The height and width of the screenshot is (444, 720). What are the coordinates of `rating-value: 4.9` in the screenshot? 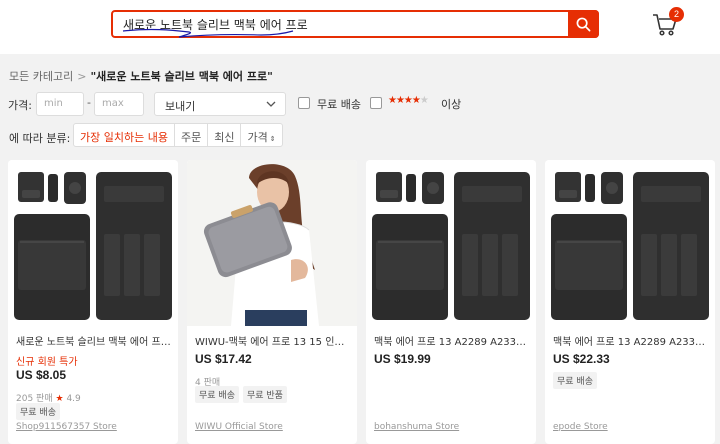 It's located at (73, 399).